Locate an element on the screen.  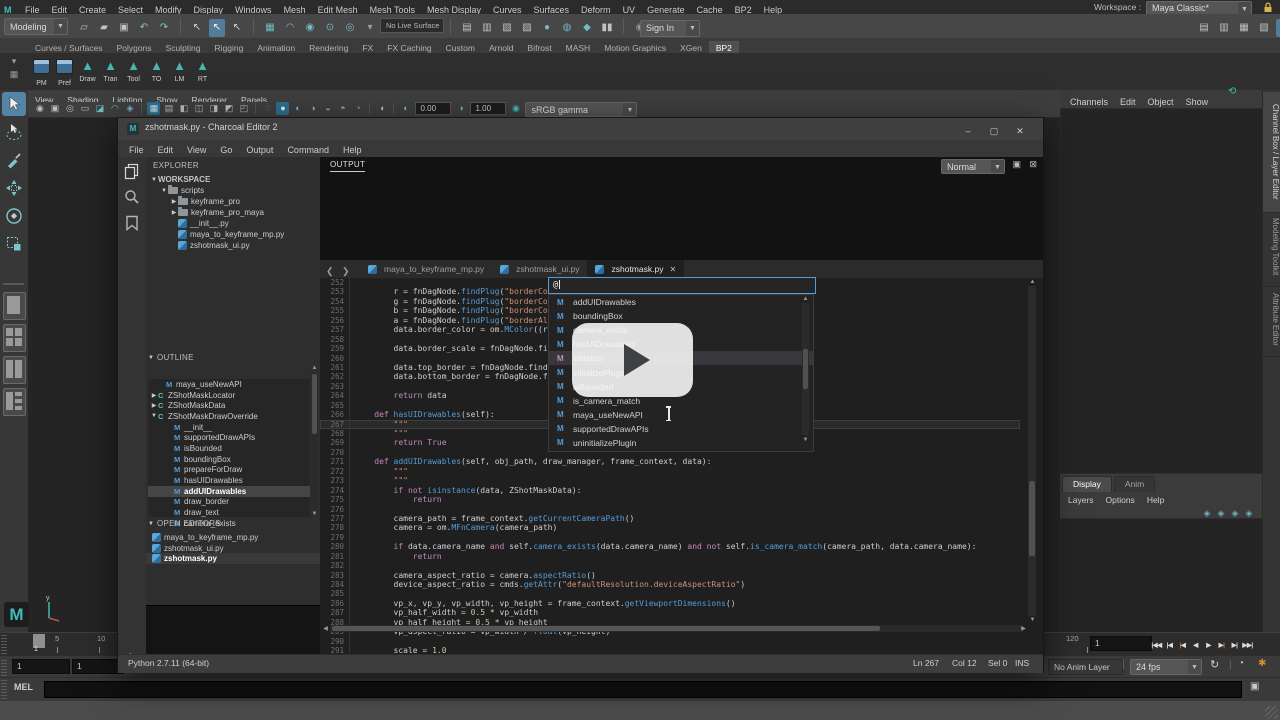
exposure-field: 0.00 is located at coordinates (433, 108).